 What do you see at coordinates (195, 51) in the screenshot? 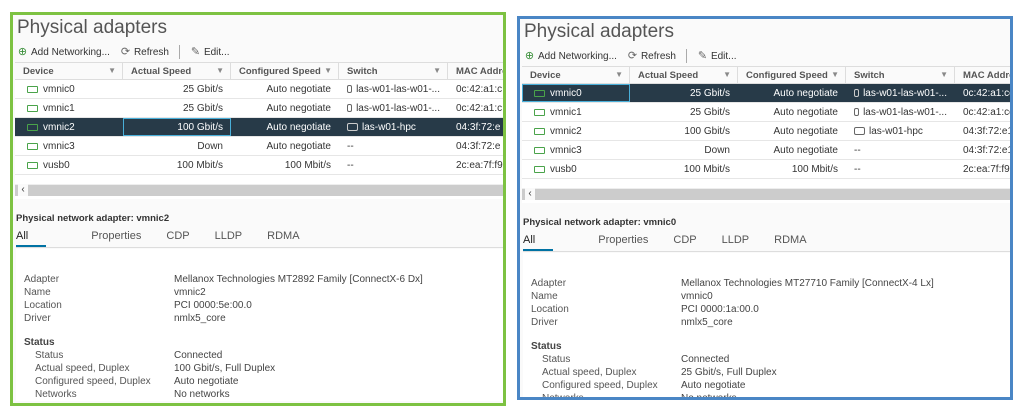
I see `pencil-icon: ✎` at bounding box center [195, 51].